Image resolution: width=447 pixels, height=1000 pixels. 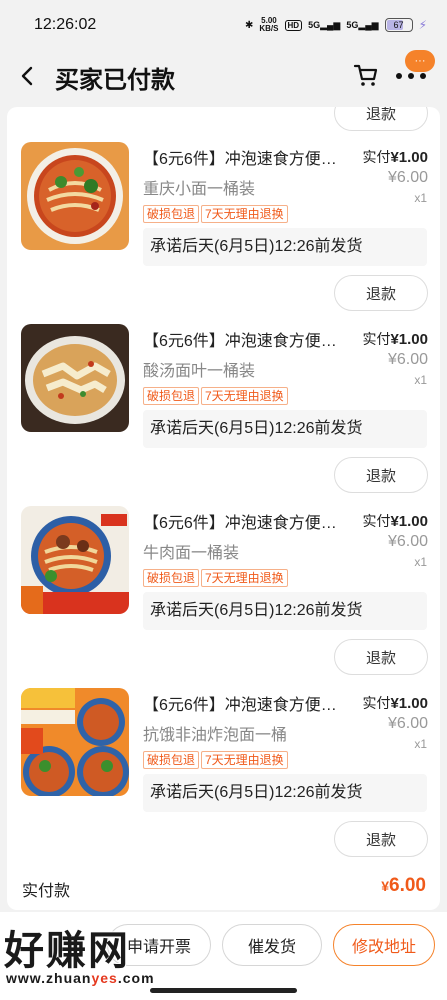 What do you see at coordinates (352, 24) in the screenshot?
I see `signal-label-2: 5G` at bounding box center [352, 24].